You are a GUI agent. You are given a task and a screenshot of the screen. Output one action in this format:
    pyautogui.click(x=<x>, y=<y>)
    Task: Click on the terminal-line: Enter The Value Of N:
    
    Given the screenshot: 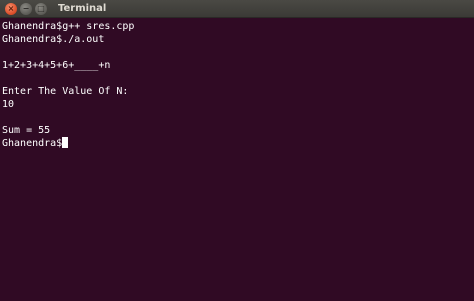 What is the action you would take?
    pyautogui.click(x=65, y=91)
    